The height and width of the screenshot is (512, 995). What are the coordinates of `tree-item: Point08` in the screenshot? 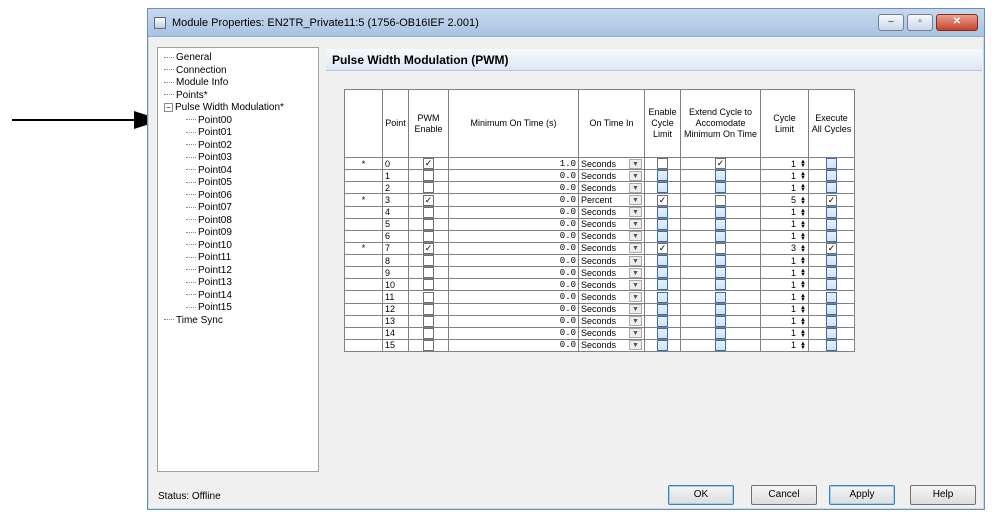 It's located at (241, 221).